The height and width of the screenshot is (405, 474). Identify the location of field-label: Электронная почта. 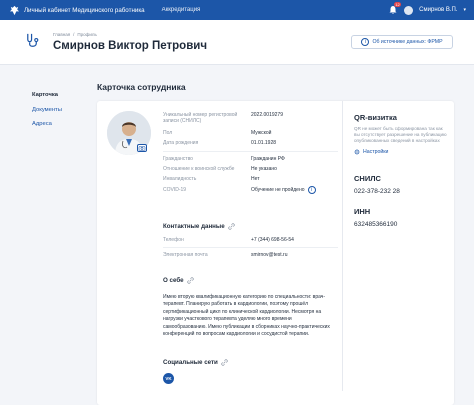
(185, 255).